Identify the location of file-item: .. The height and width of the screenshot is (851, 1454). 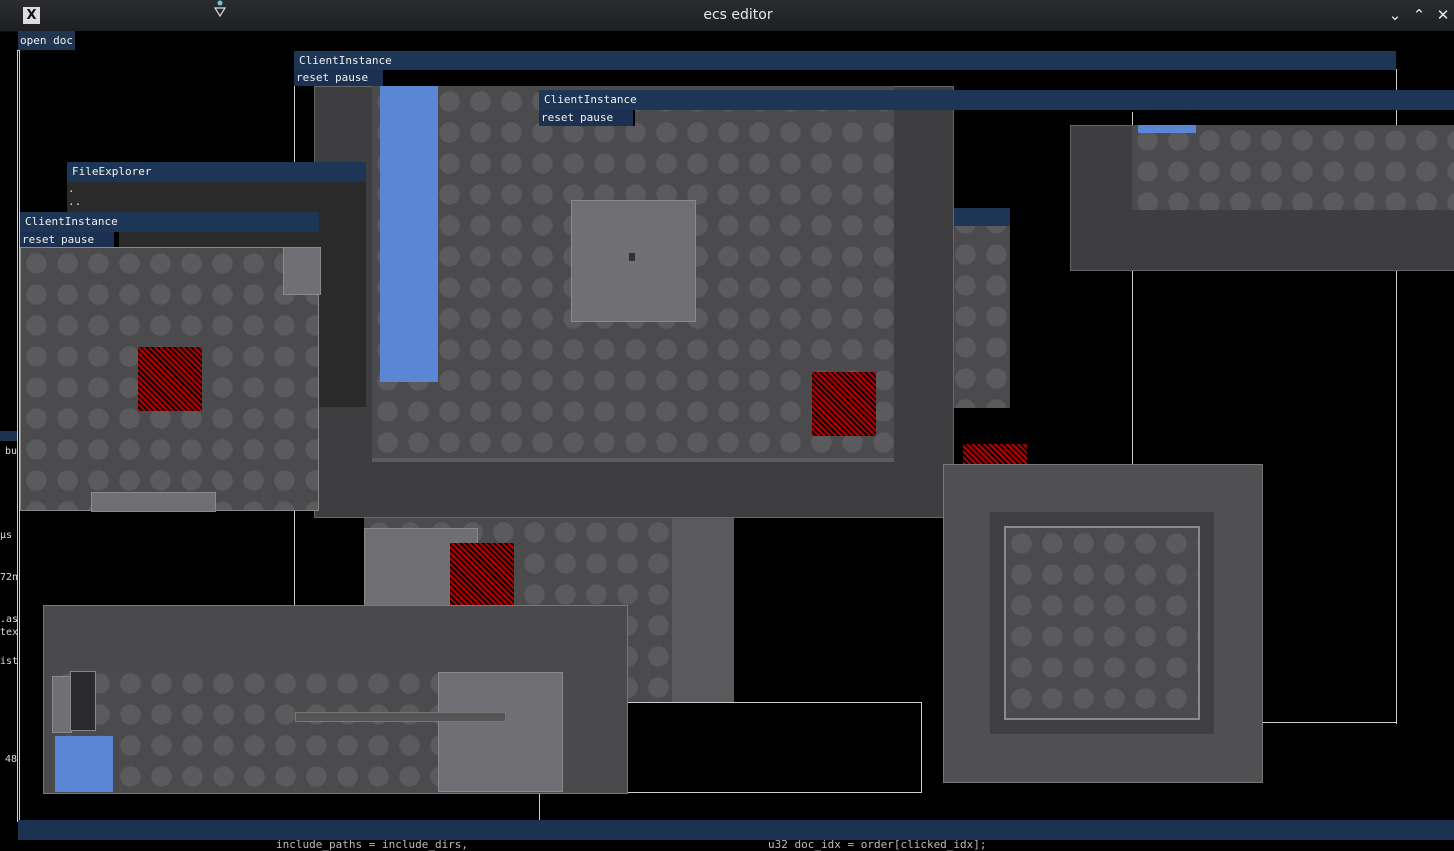
(216, 188).